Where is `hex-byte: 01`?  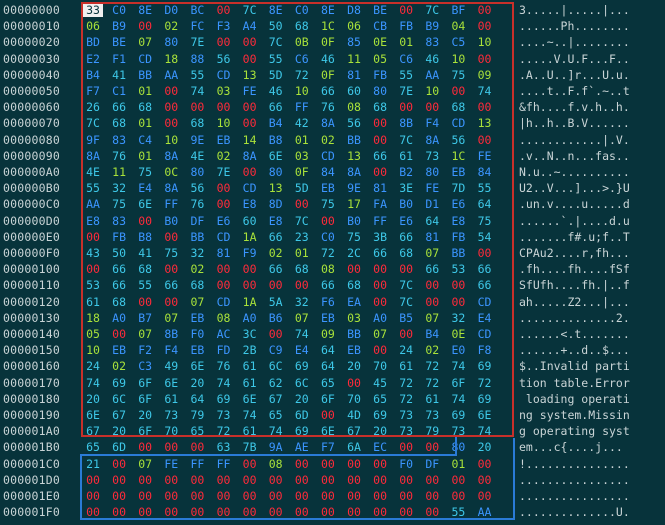 hex-byte: 01 is located at coordinates (302, 253).